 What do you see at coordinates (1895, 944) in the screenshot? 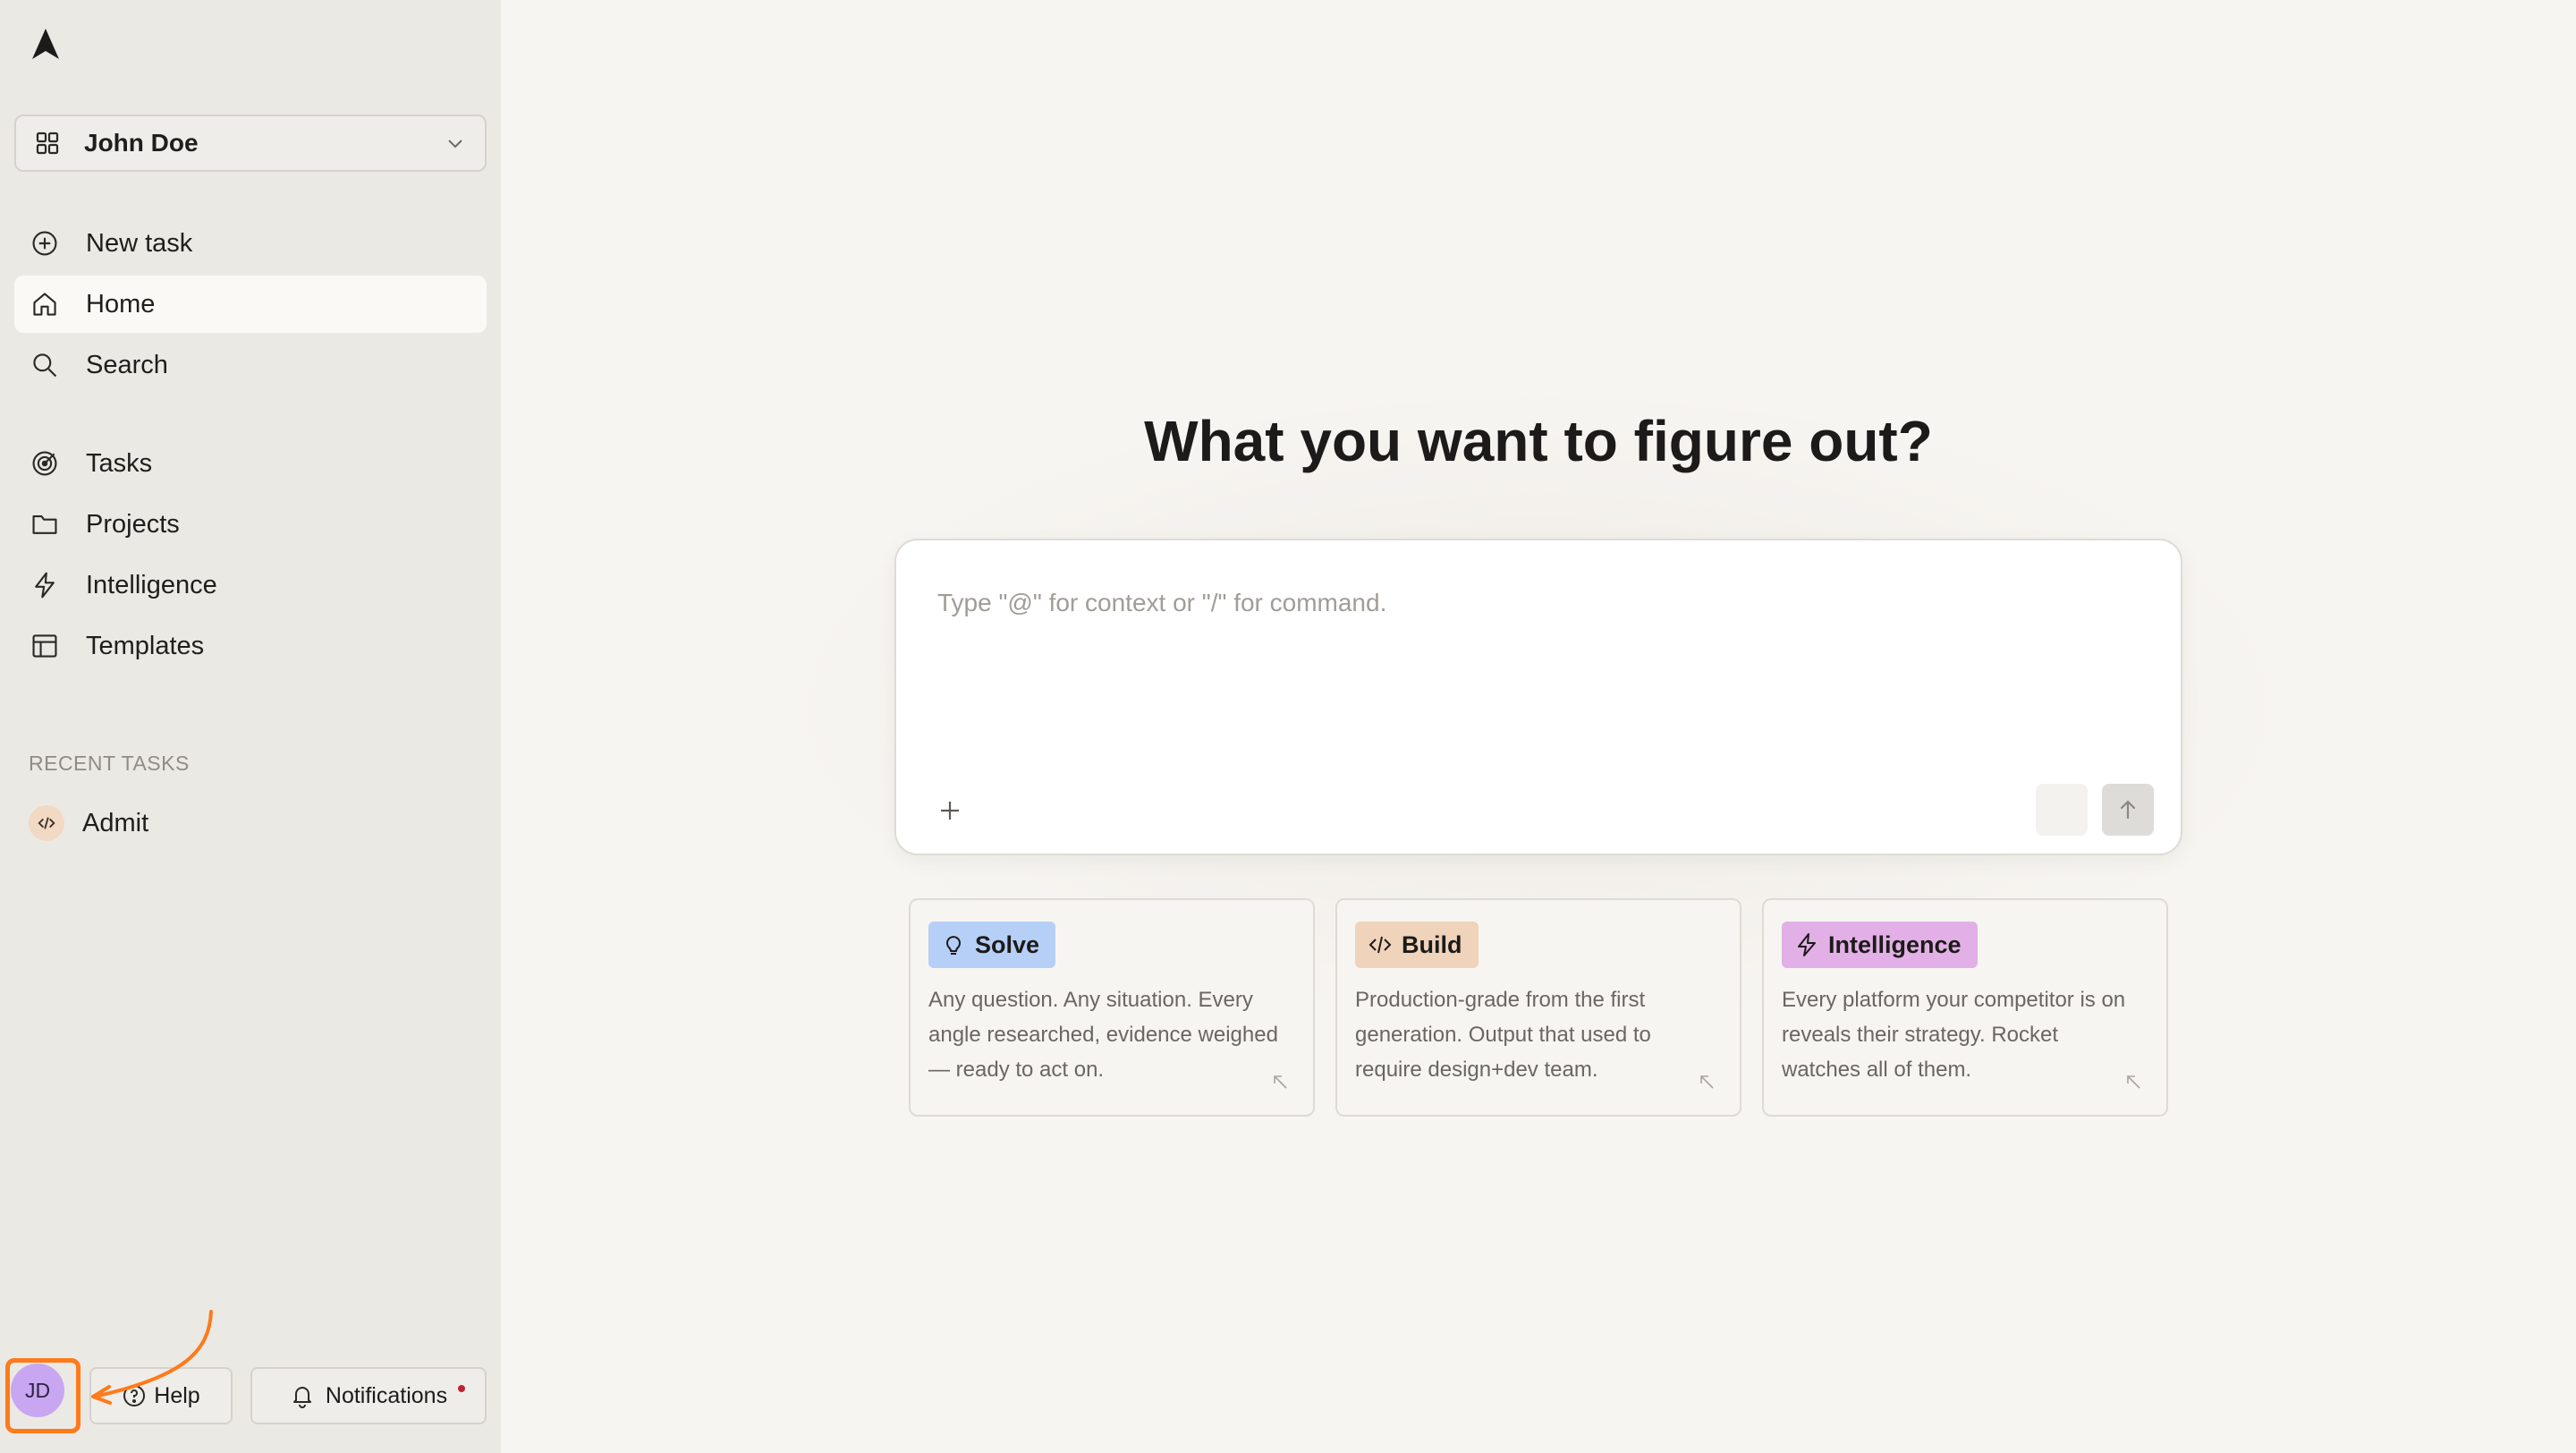
I see `card-tag-label: Intelligence` at bounding box center [1895, 944].